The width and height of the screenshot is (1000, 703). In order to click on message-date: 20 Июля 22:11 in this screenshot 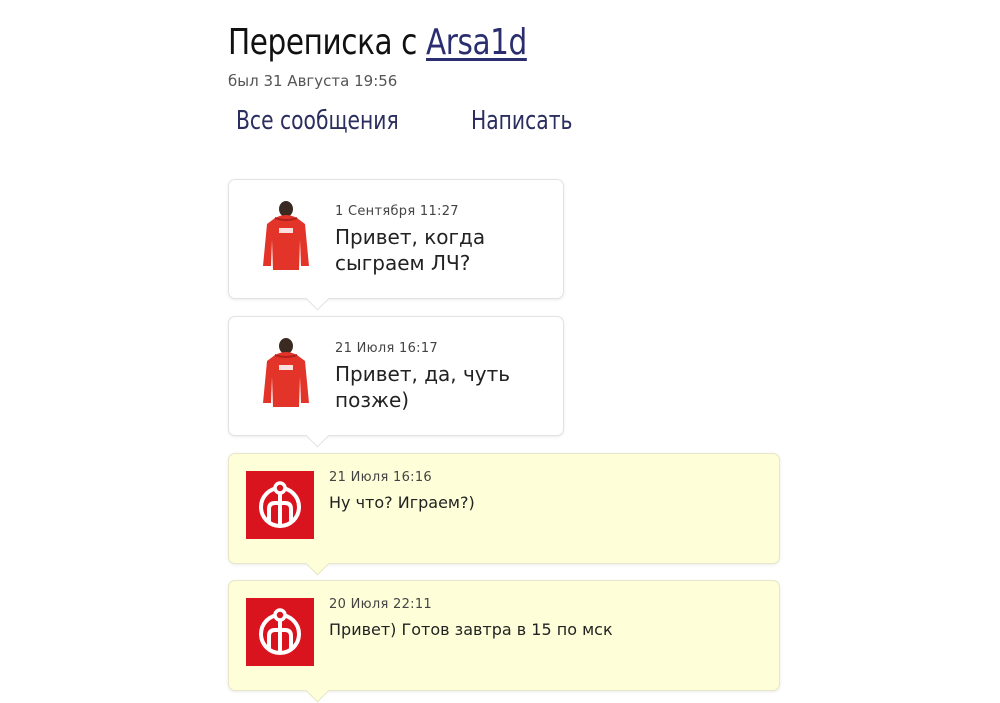, I will do `click(380, 604)`.